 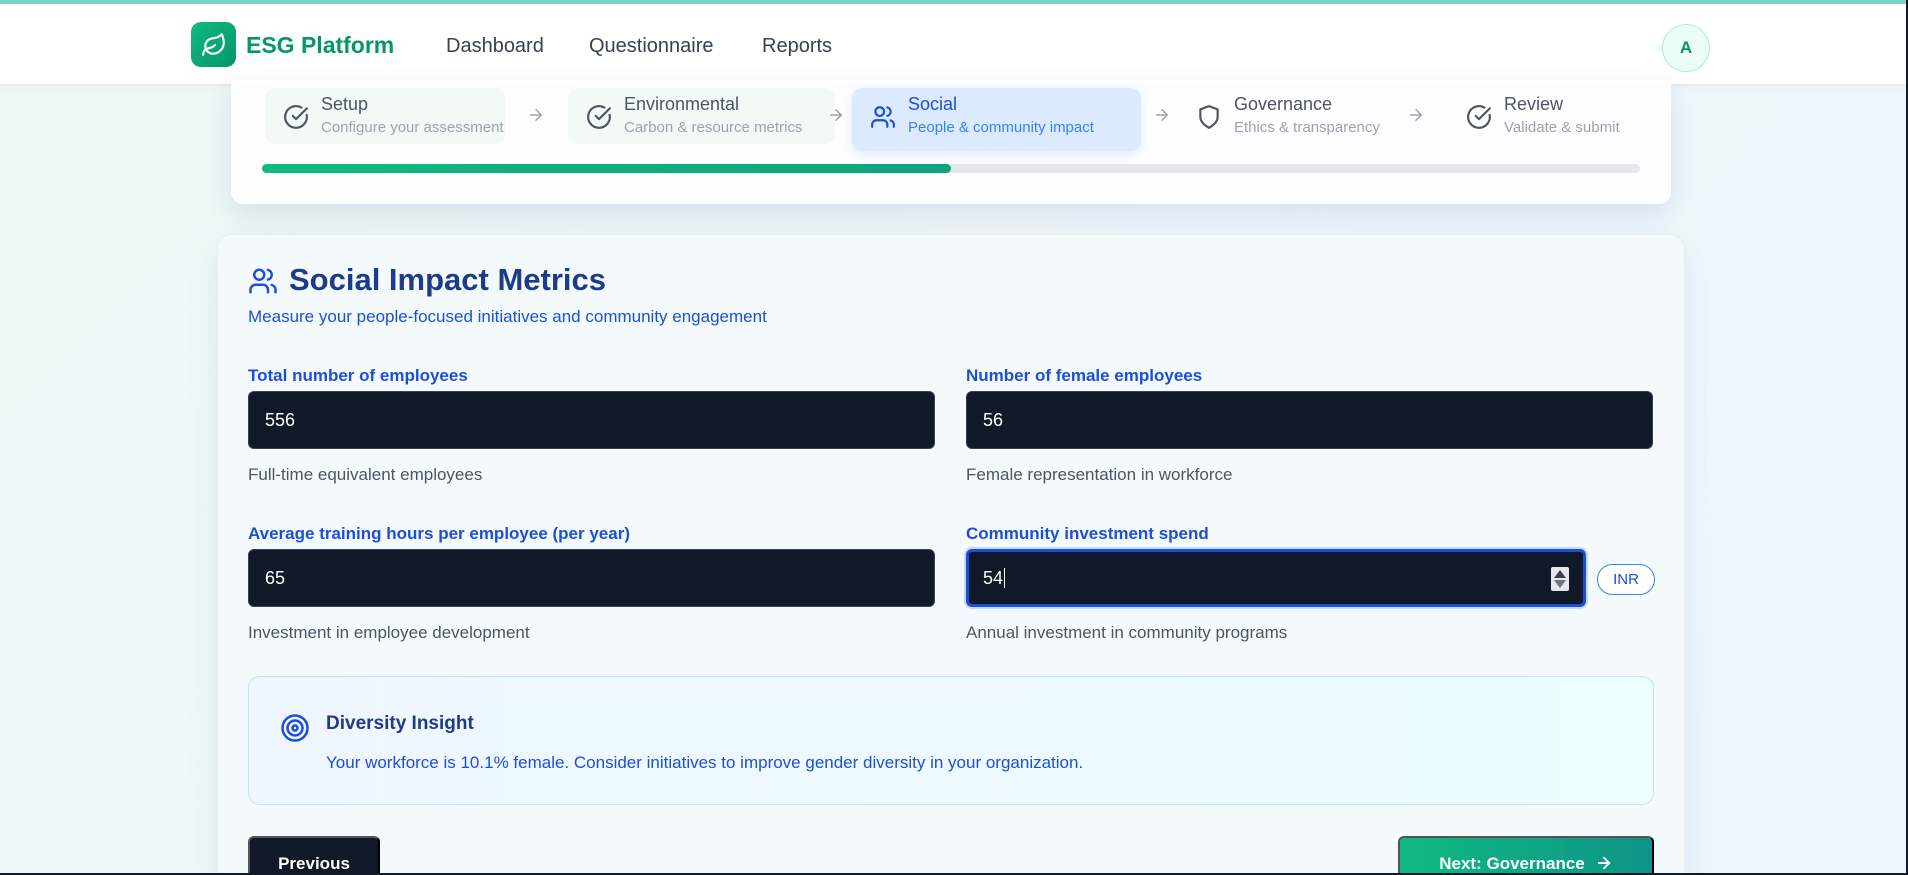 I want to click on text-caret, so click(x=1005, y=578).